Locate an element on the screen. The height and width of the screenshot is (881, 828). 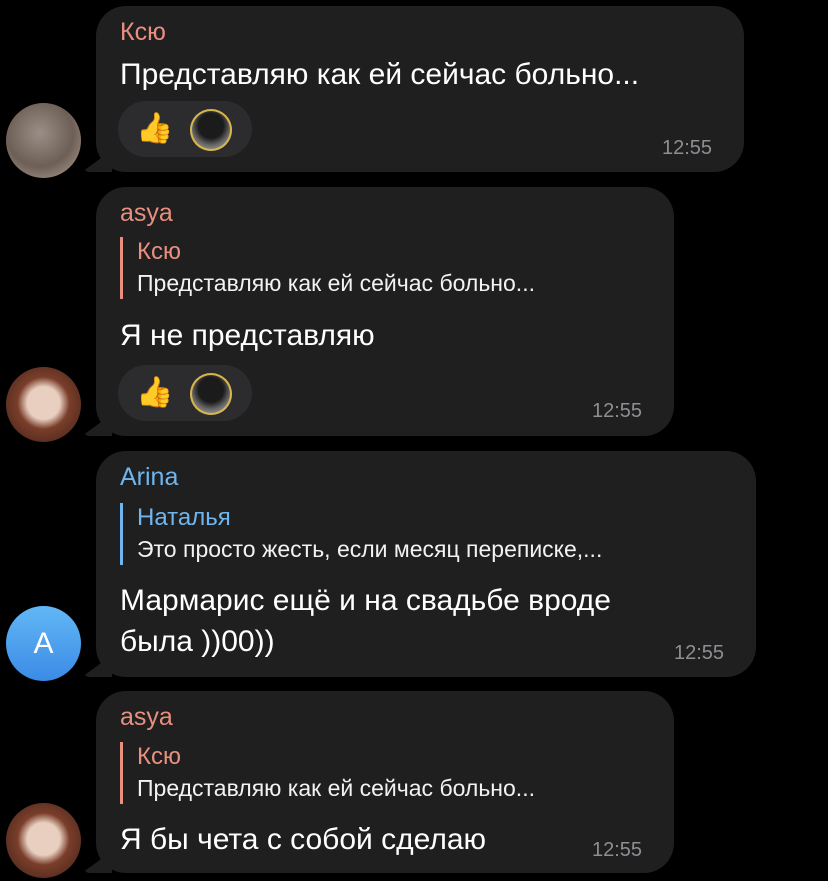
reply-sender: Наталья is located at coordinates (184, 517).